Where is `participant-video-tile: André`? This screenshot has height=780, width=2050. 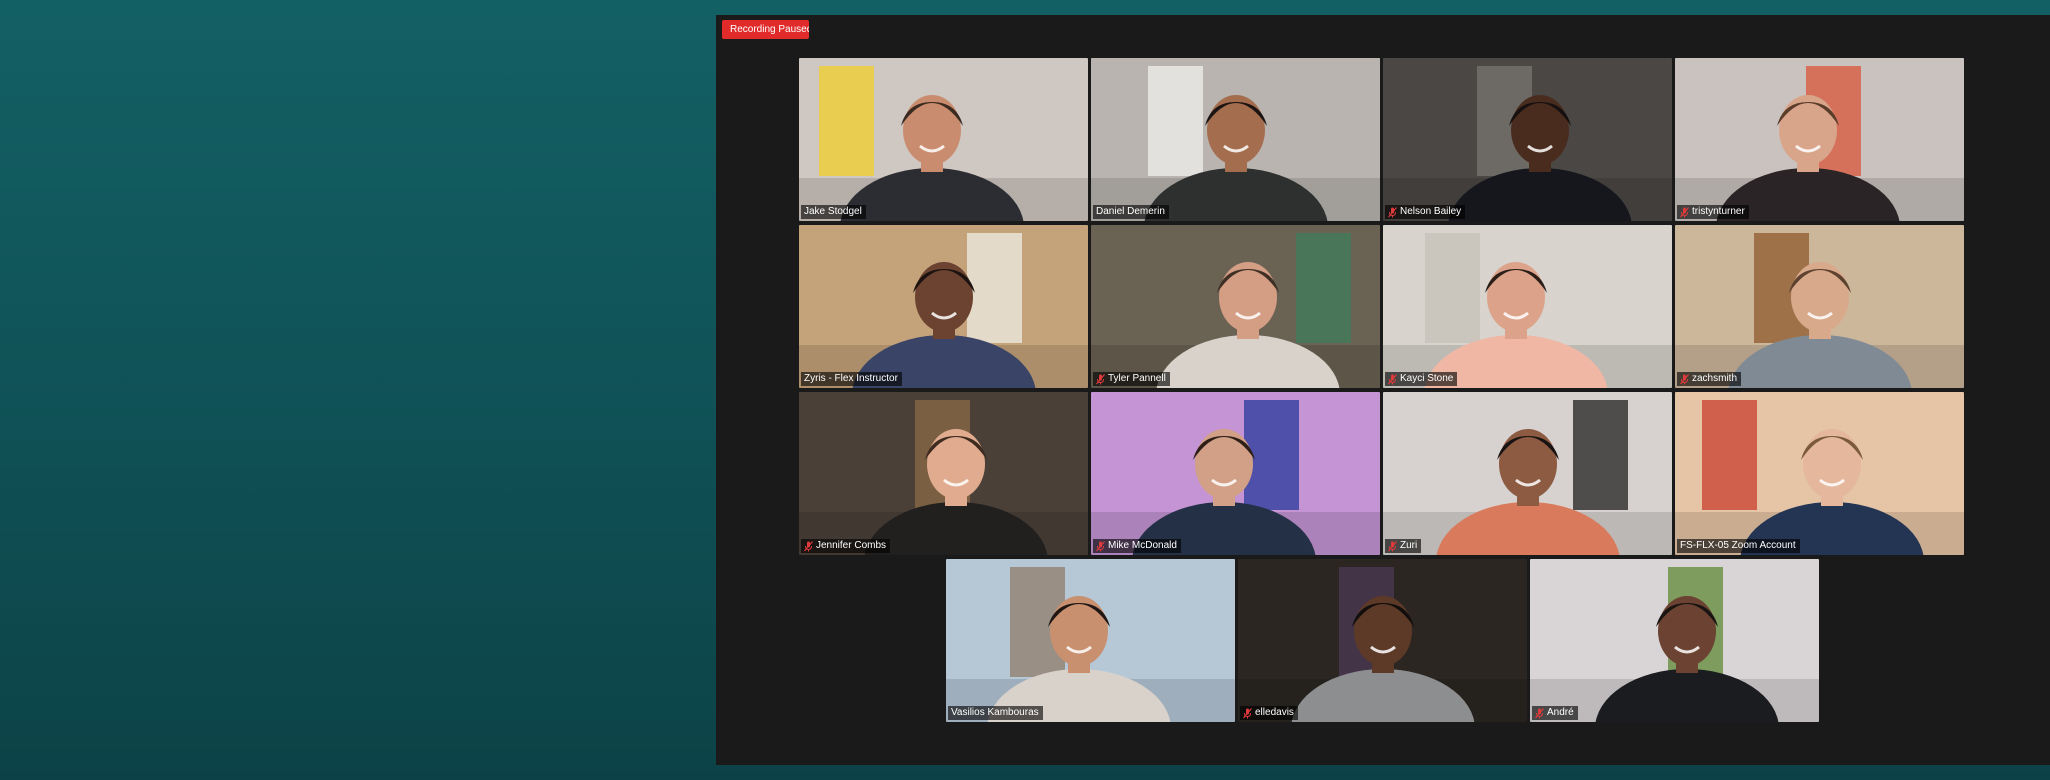 participant-video-tile: André is located at coordinates (1674, 640).